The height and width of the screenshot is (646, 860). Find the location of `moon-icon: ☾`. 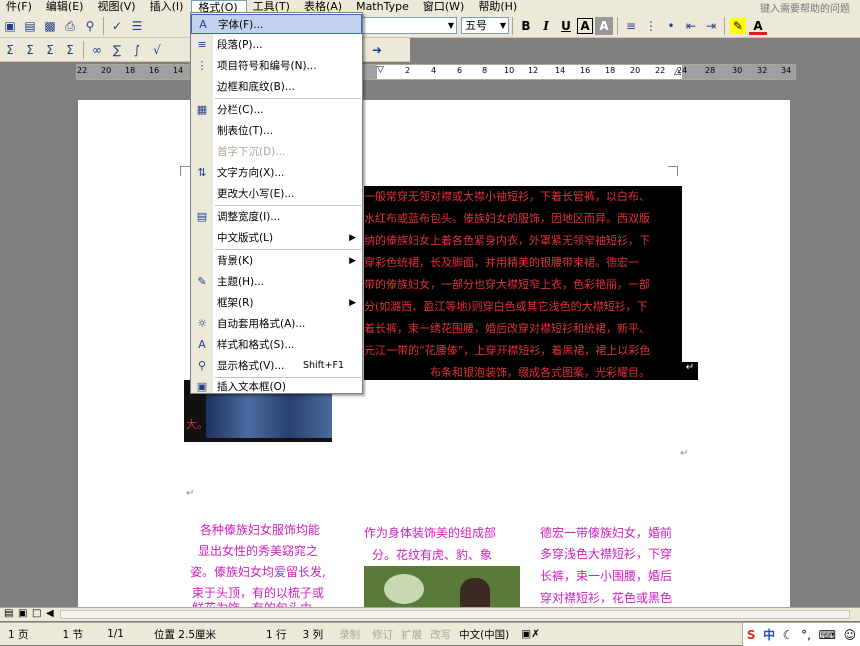

moon-icon: ☾ is located at coordinates (788, 635).